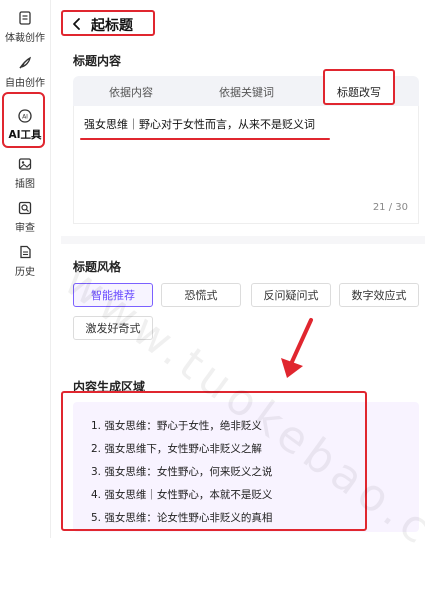  What do you see at coordinates (25, 252) in the screenshot?
I see `history-icon` at bounding box center [25, 252].